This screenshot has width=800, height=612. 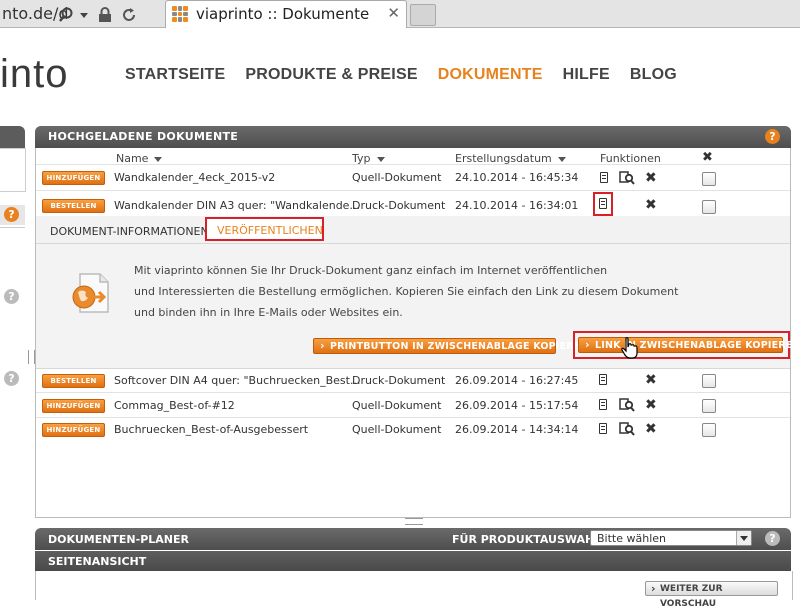 What do you see at coordinates (283, 14) in the screenshot?
I see `tab-title: viaprinto :: Dokumente` at bounding box center [283, 14].